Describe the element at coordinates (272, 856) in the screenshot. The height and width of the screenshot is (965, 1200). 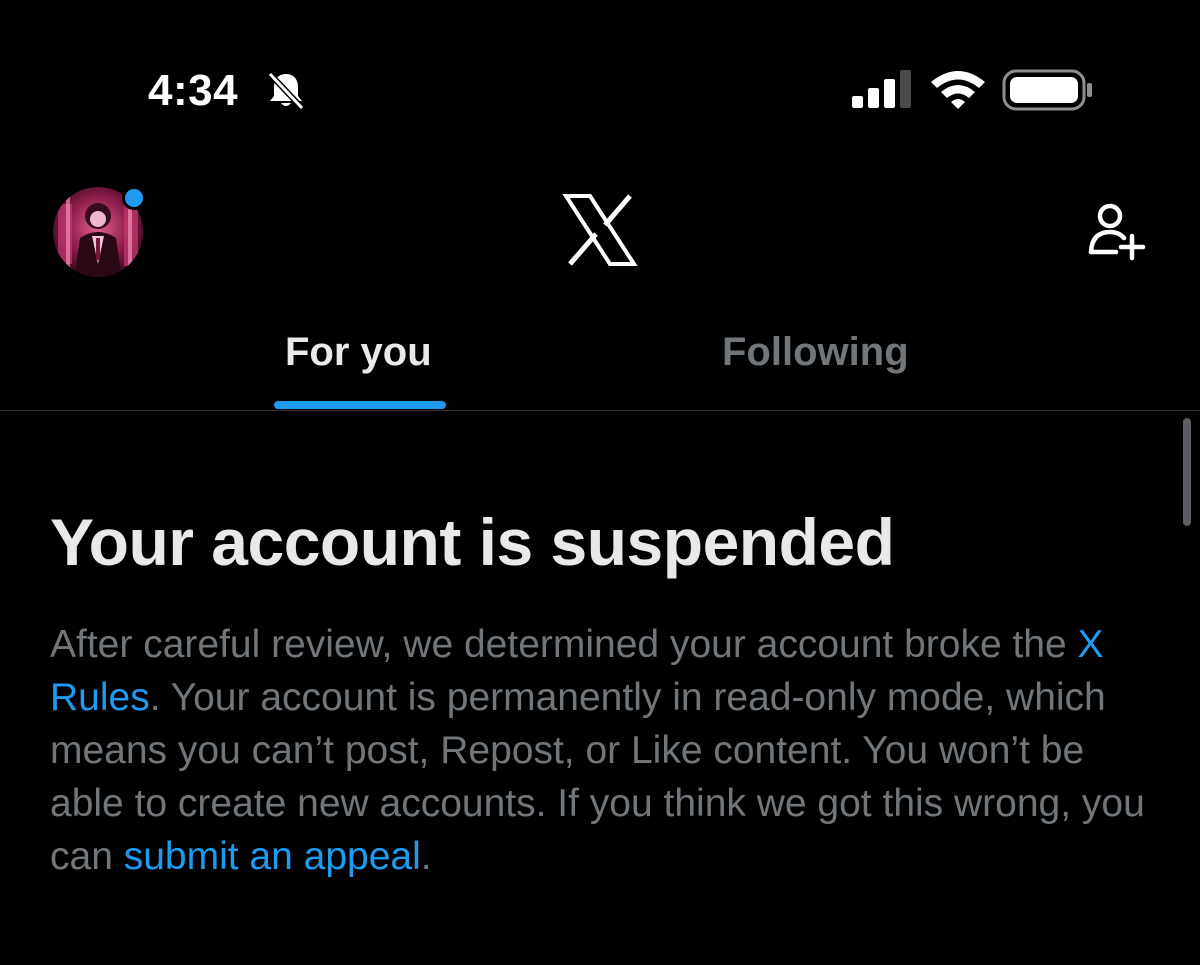
I see `submit-appeal-link: submit an appeal` at that location.